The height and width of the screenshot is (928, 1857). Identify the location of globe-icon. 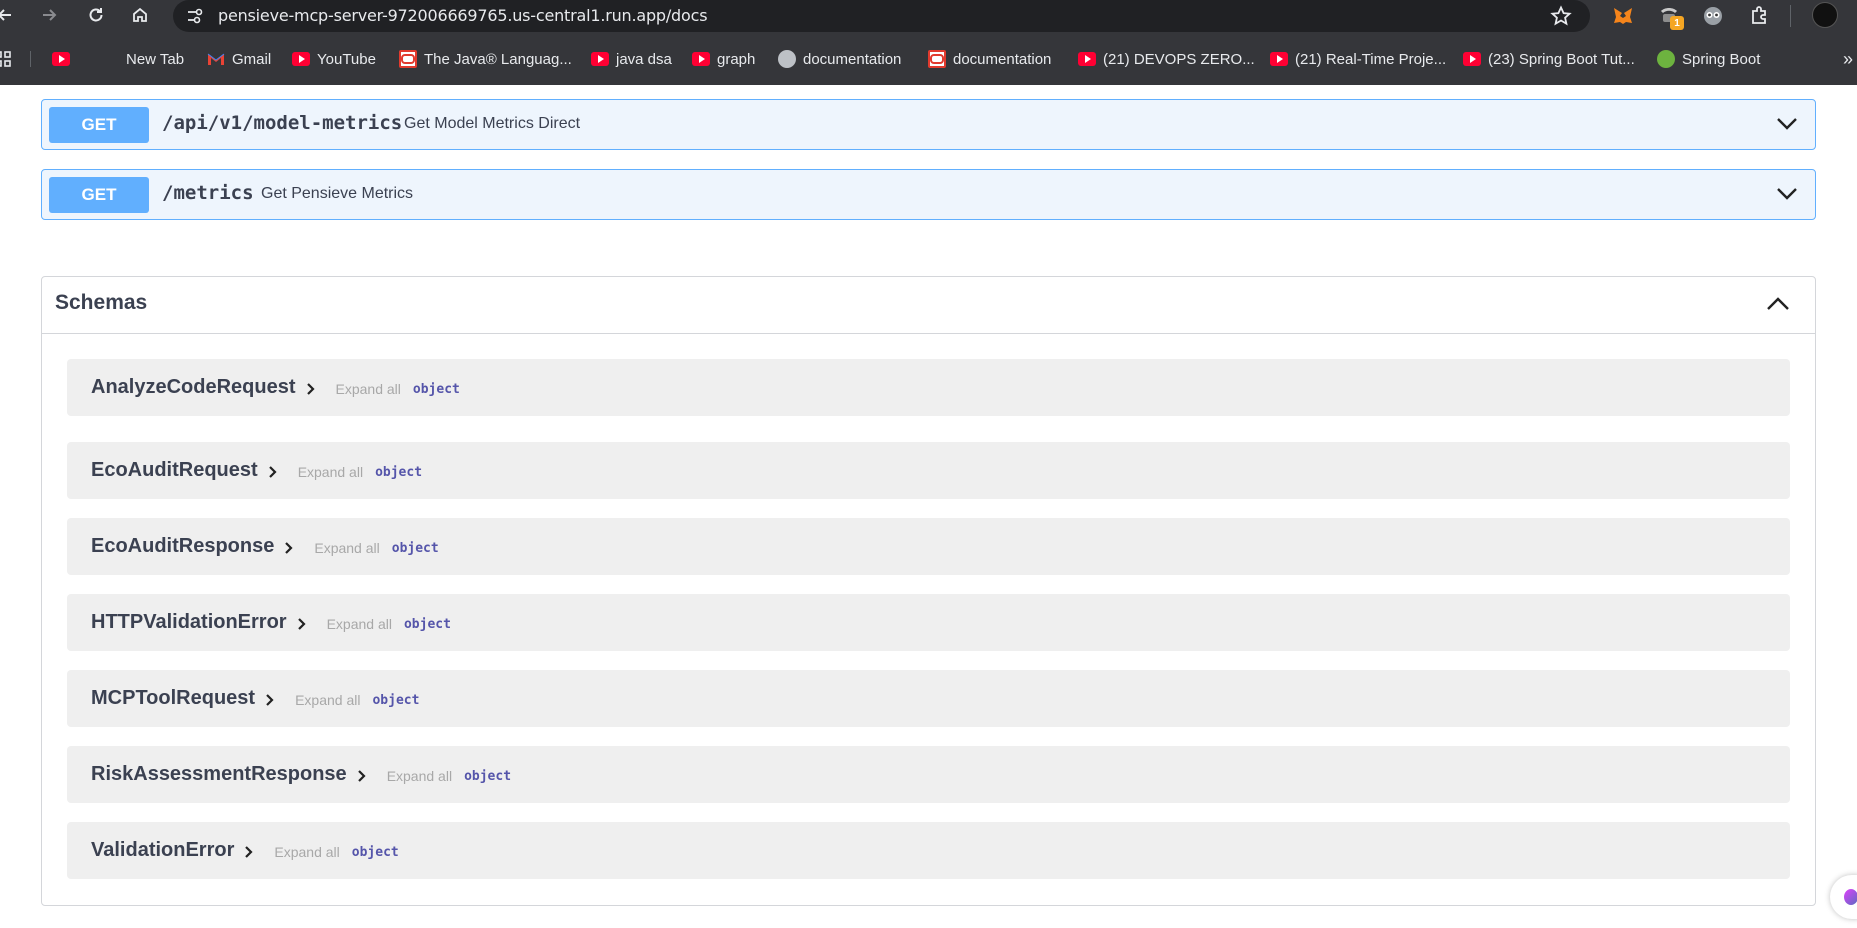
(787, 59).